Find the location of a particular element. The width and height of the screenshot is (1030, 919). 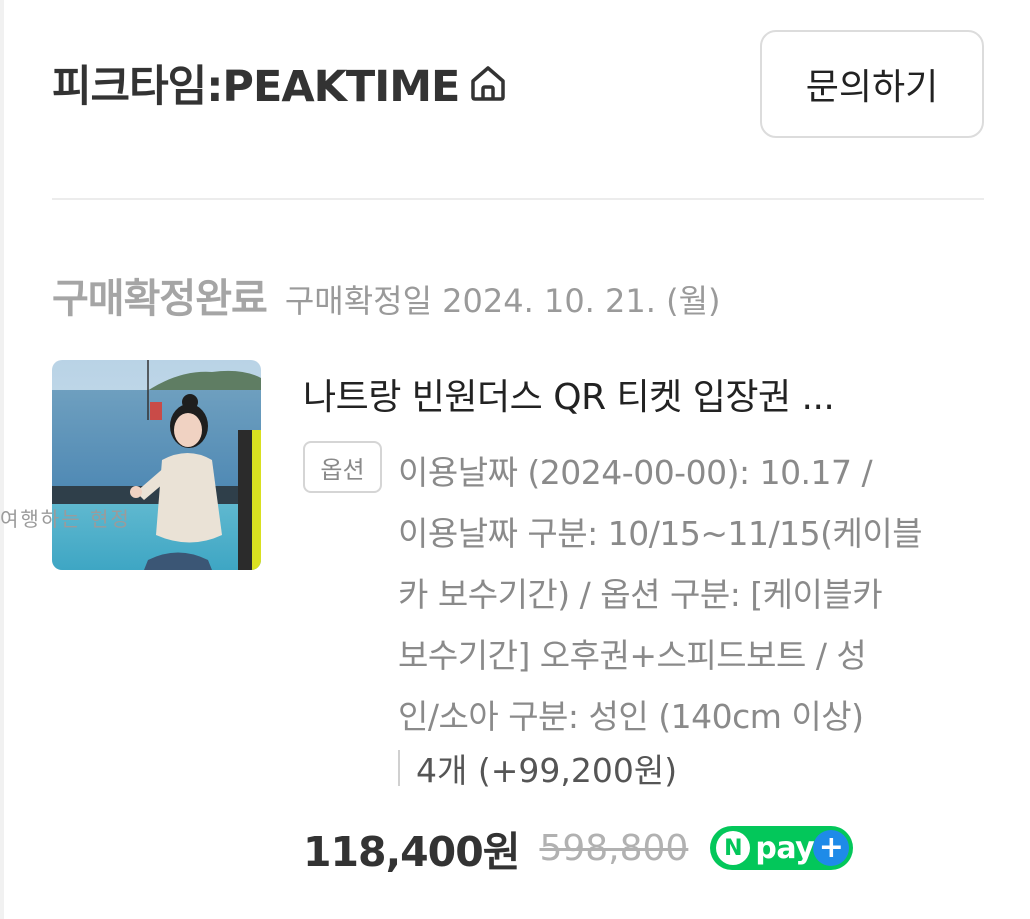

option-line: 보수기간] 오후권+스피드보트 / 성 is located at coordinates (632, 655).